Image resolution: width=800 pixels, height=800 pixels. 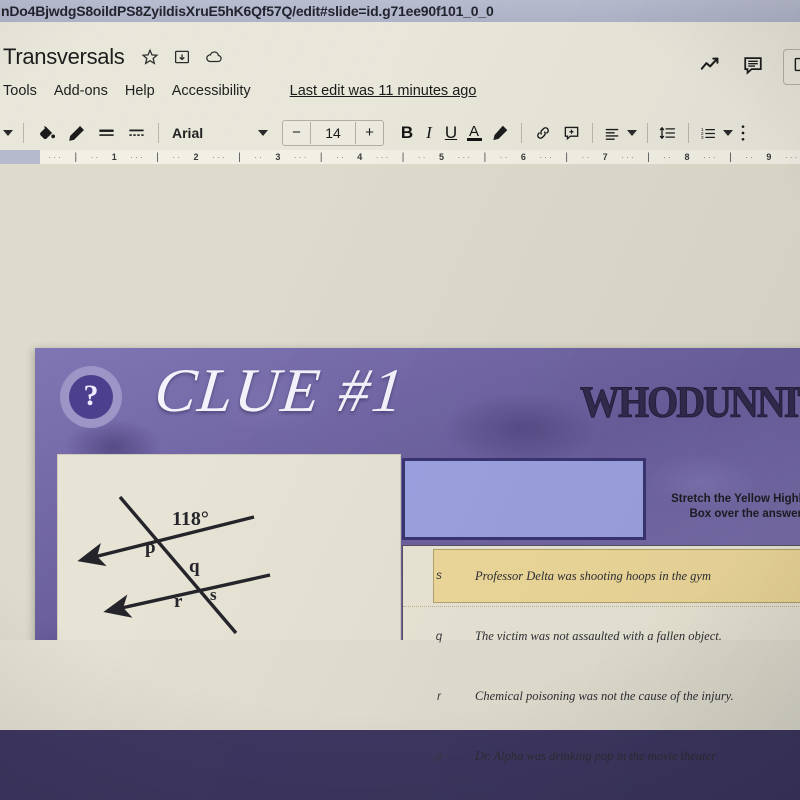 What do you see at coordinates (140, 91) in the screenshot?
I see `menu-item-help: Help` at bounding box center [140, 91].